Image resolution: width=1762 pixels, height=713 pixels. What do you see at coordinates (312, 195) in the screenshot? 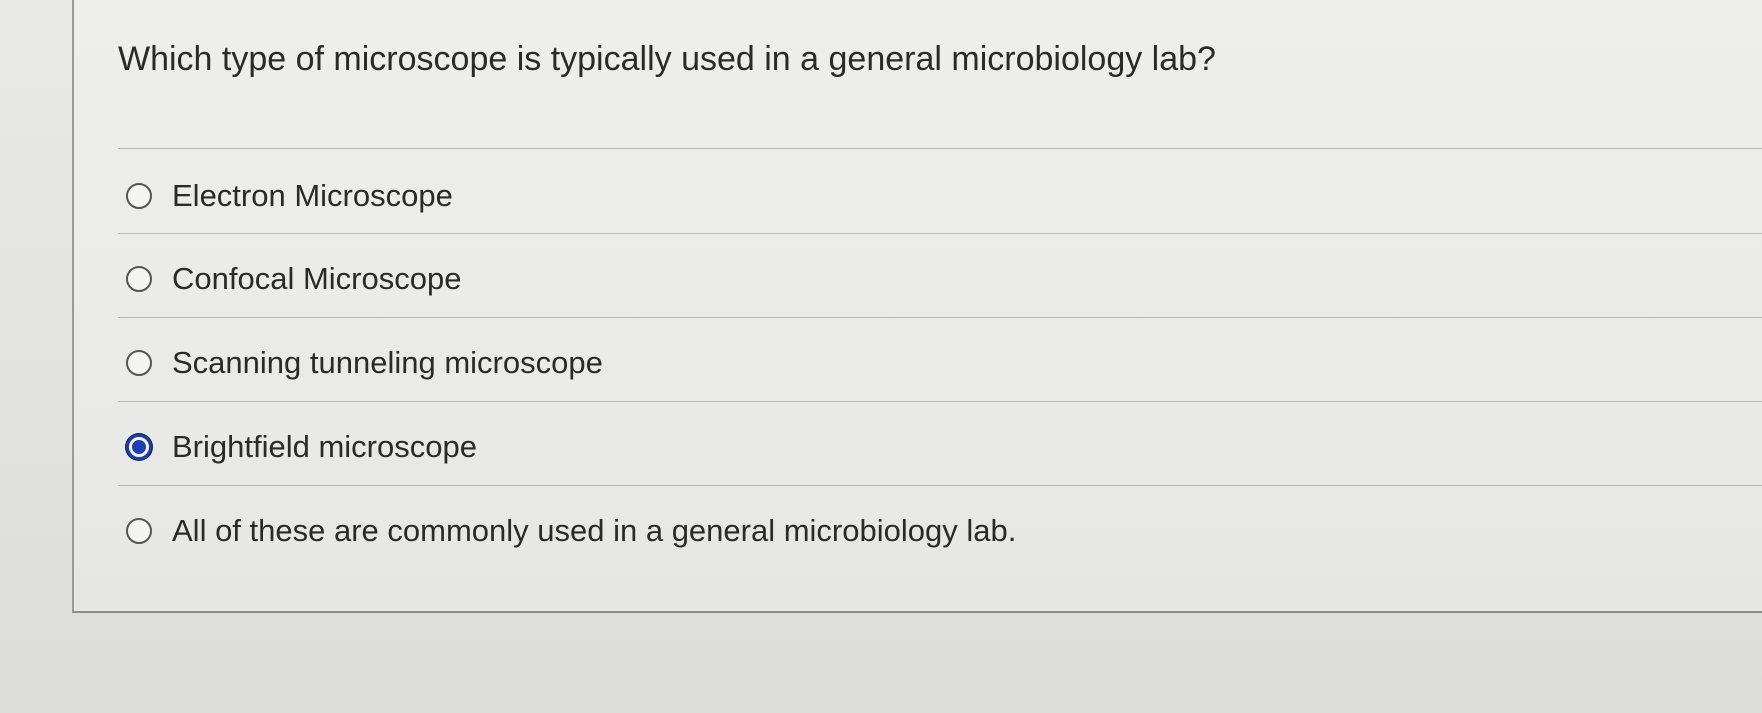
I see `option-label: Electron Microscope` at bounding box center [312, 195].